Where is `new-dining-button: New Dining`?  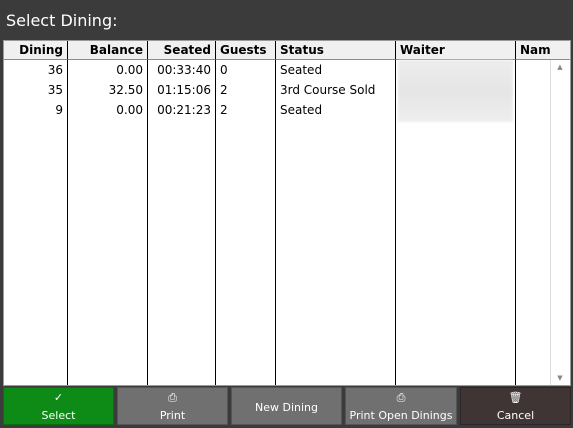 new-dining-button: New Dining is located at coordinates (286, 406).